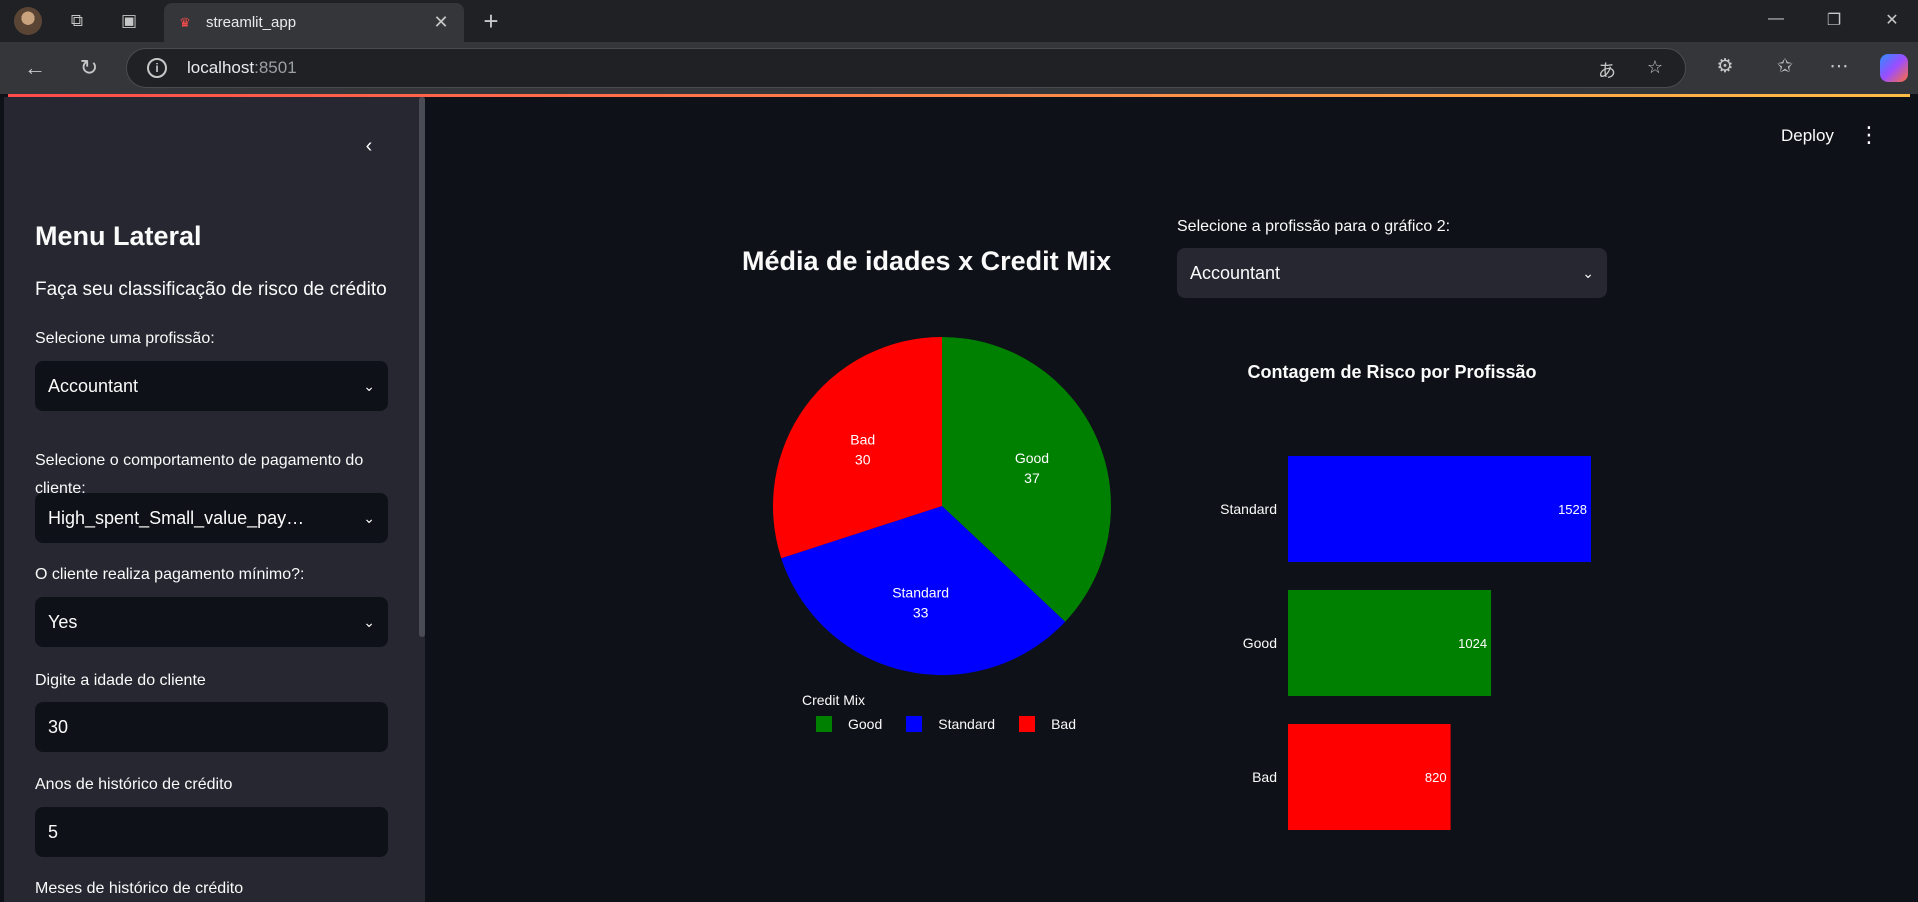  Describe the element at coordinates (211, 832) in the screenshot. I see `credit-years-input: 5` at that location.